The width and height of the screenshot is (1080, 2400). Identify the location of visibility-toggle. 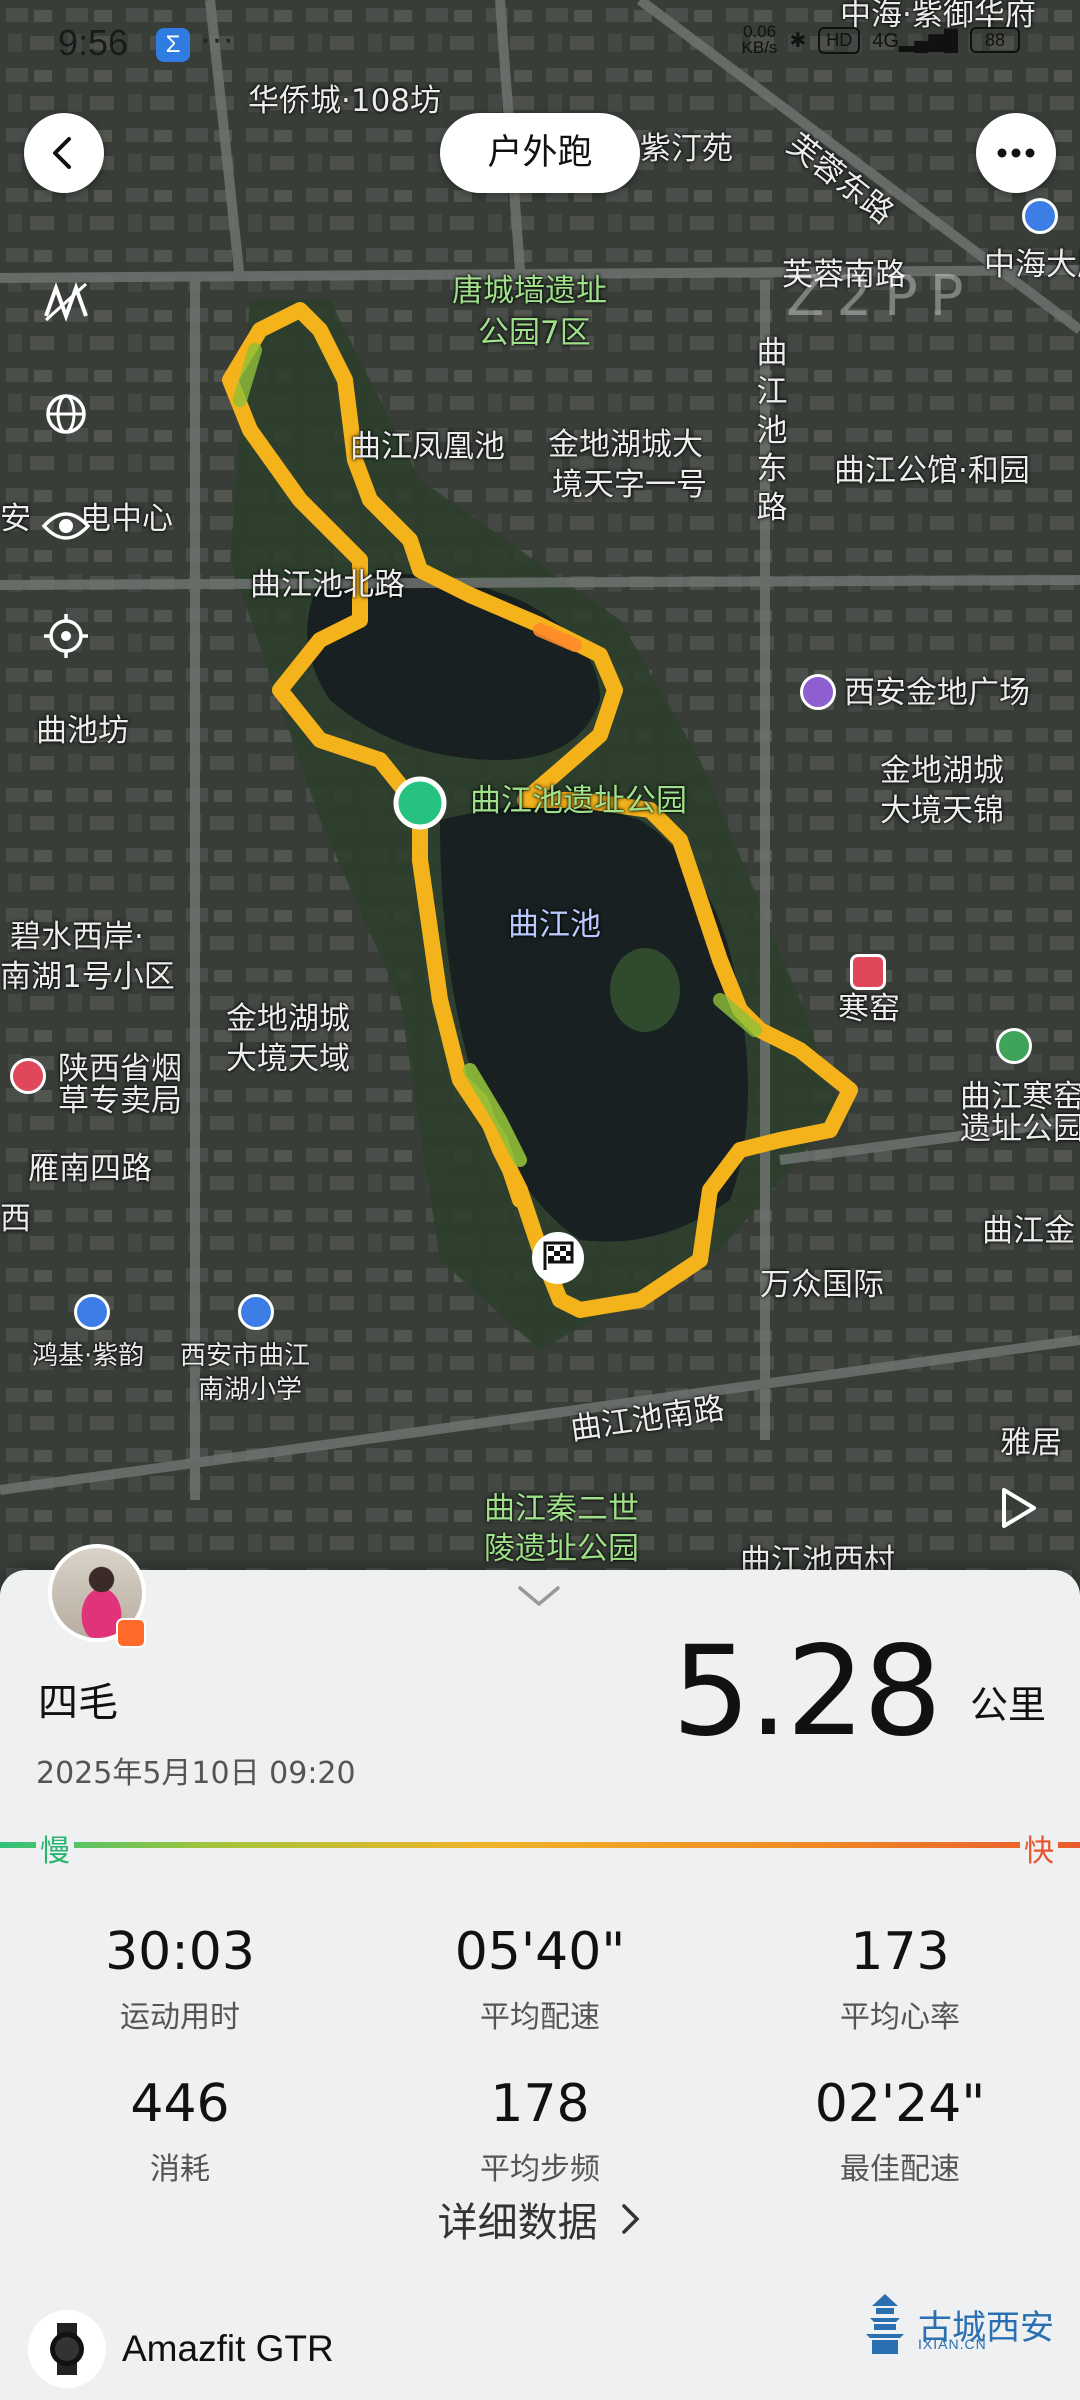
(66, 526).